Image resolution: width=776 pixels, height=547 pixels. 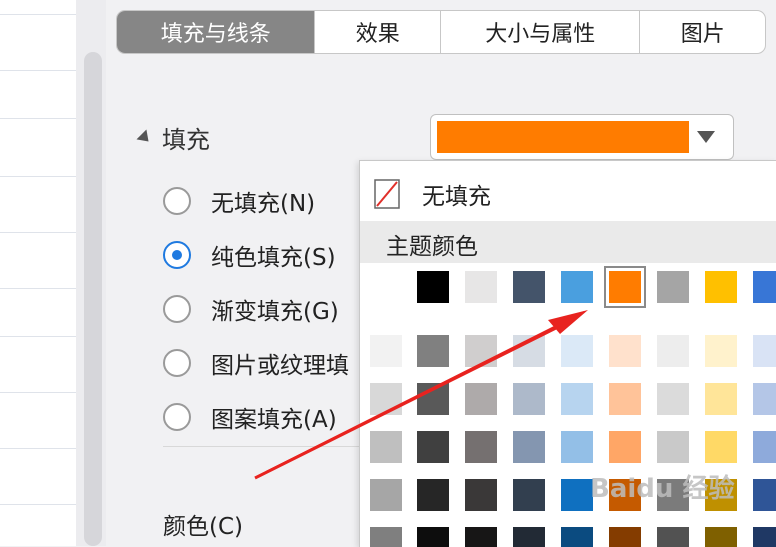 What do you see at coordinates (541, 32) in the screenshot?
I see `tab-2: 大小与属性` at bounding box center [541, 32].